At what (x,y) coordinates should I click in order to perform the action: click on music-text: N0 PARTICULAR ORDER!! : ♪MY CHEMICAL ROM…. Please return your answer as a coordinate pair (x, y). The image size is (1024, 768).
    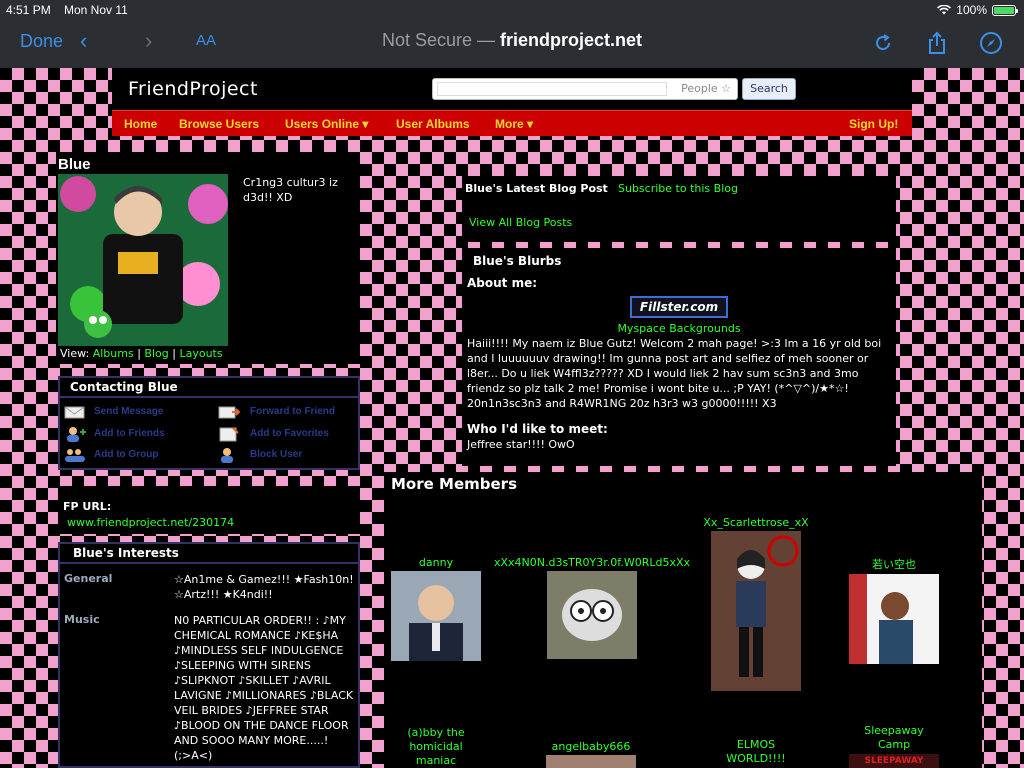
    Looking at the image, I should click on (264, 688).